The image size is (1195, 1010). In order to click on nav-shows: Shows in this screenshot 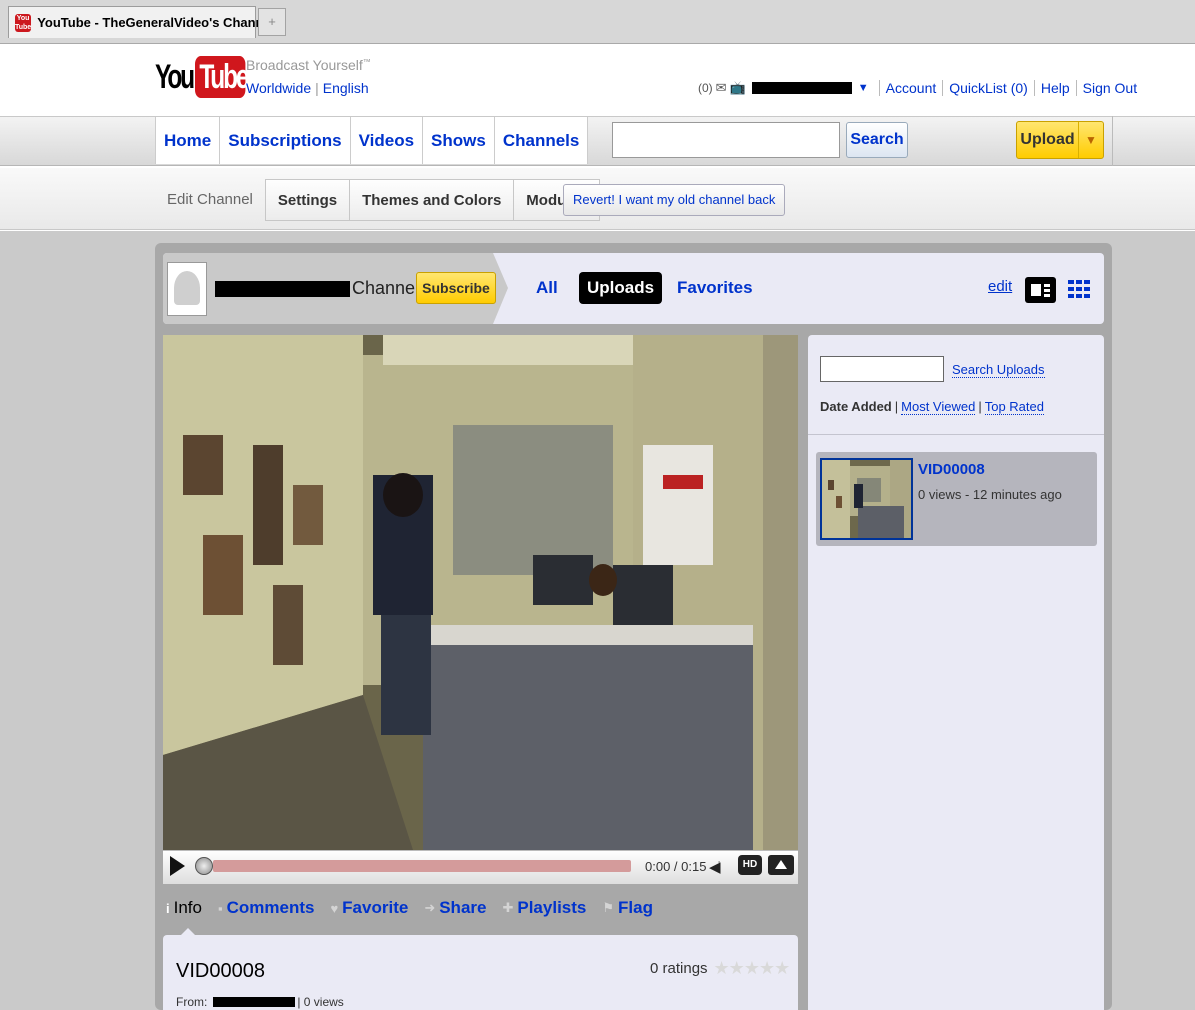, I will do `click(459, 140)`.